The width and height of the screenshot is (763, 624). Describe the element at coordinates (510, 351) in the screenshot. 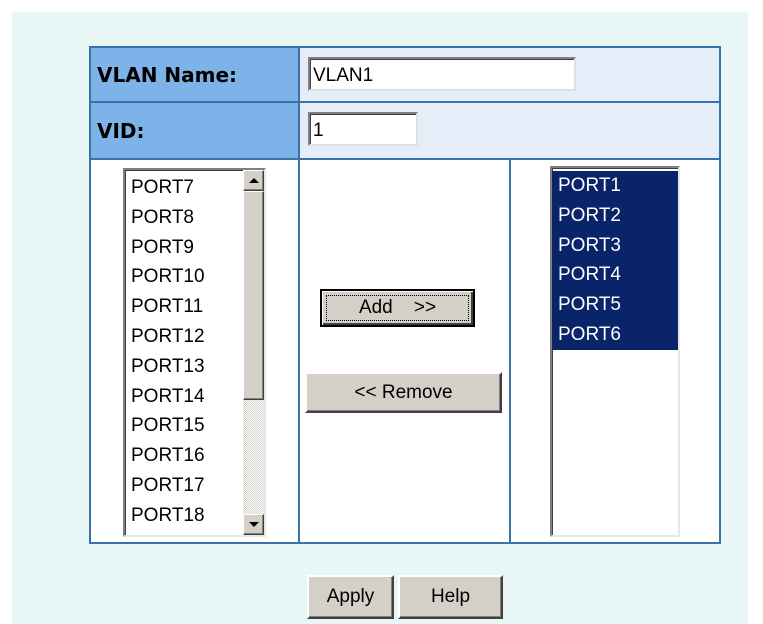

I see `column-divider-right` at that location.